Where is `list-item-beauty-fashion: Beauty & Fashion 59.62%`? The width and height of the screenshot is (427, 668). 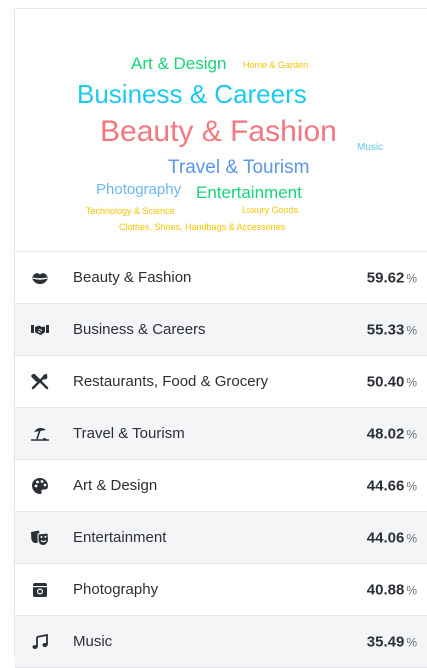 list-item-beauty-fashion: Beauty & Fashion 59.62% is located at coordinates (221, 278).